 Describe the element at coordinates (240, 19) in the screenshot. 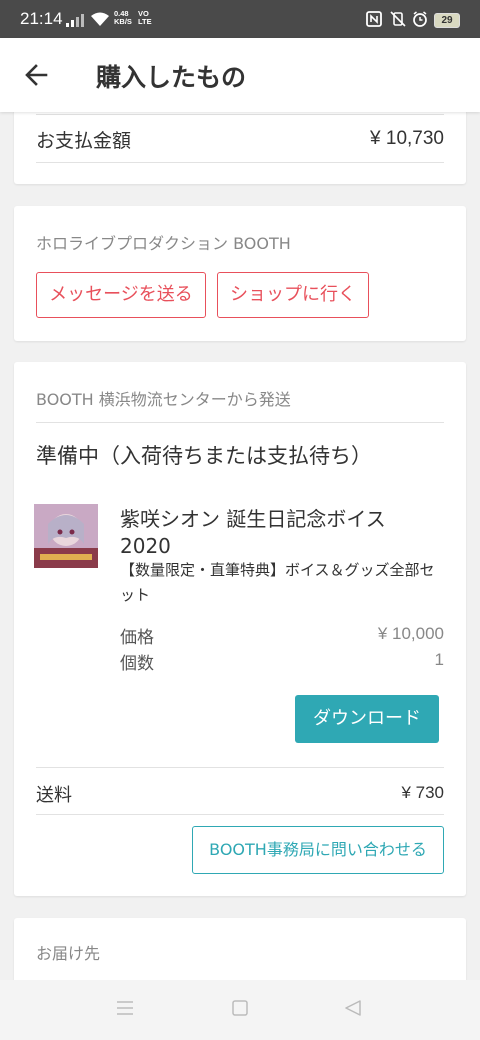

I see `status-bar: 21:14 0.48 KB/S VO LTE 29` at that location.